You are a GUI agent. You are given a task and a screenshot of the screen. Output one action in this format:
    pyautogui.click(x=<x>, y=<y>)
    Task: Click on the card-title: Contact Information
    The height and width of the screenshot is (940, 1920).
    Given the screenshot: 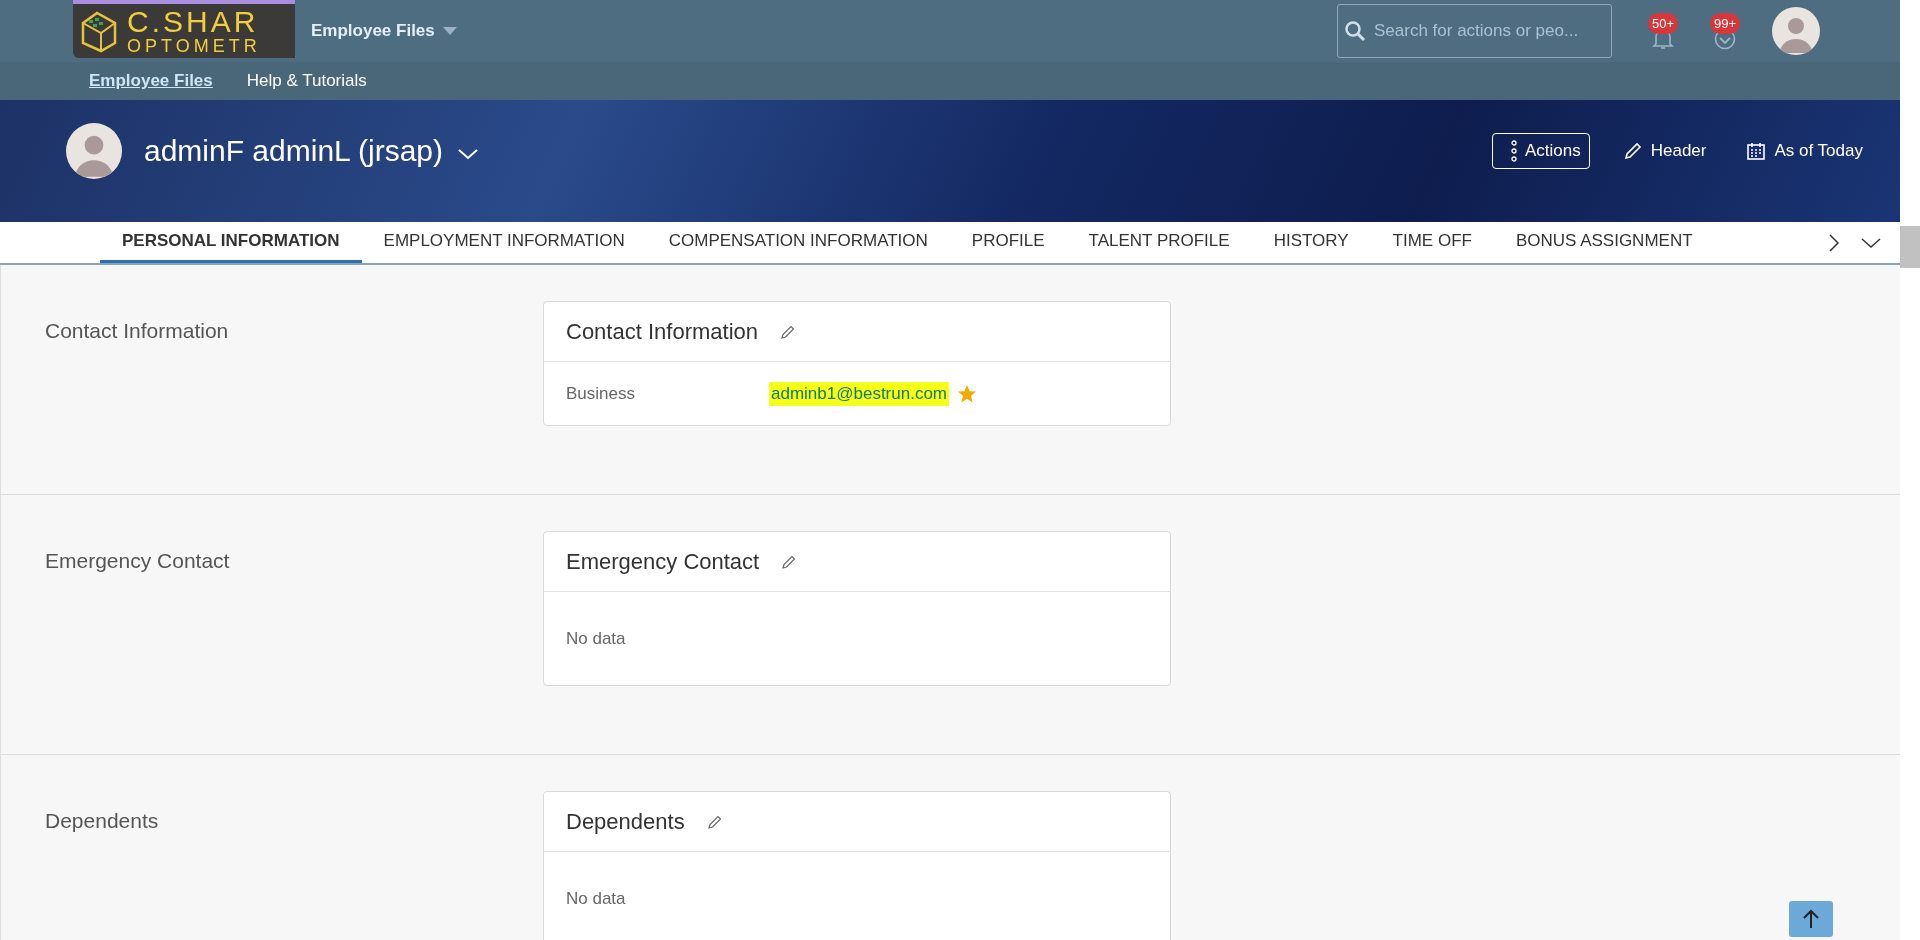 What is the action you would take?
    pyautogui.click(x=662, y=331)
    